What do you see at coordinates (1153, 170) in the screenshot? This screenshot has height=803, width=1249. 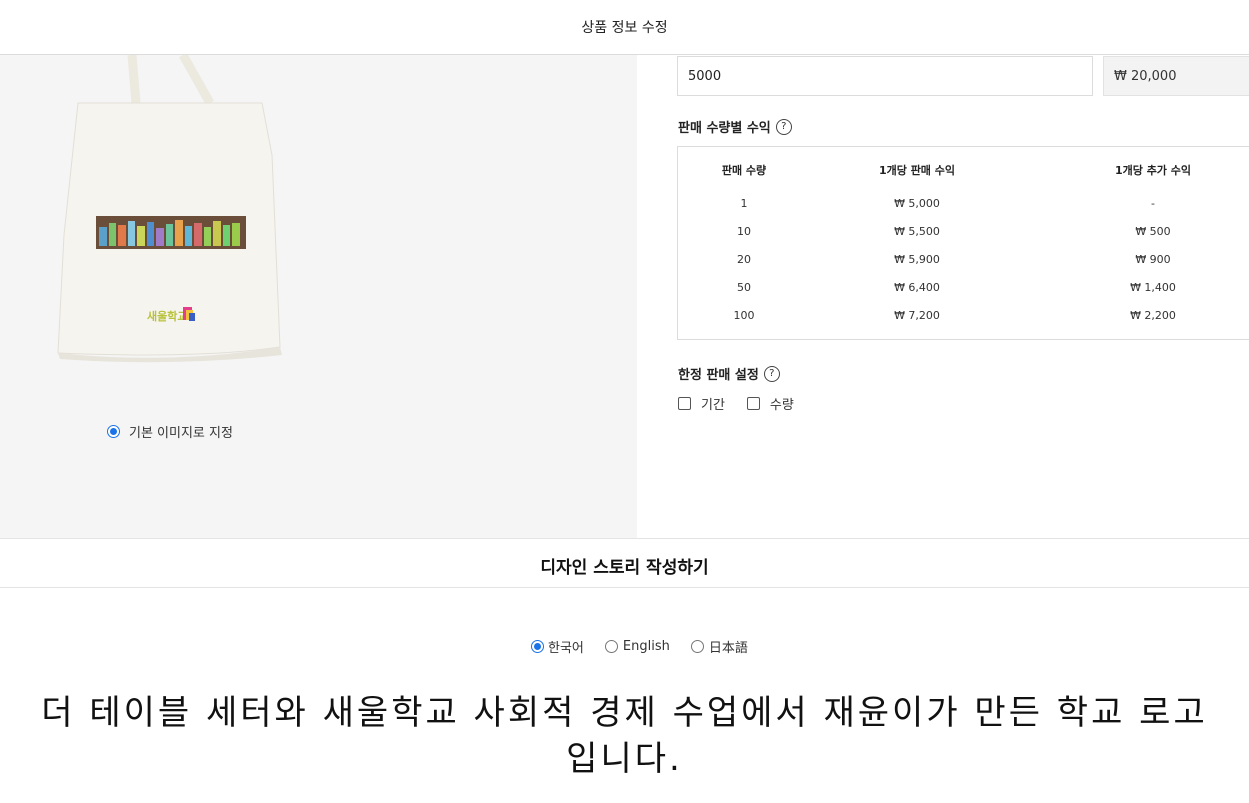 I see `column-header: 1개당 추가 수익` at bounding box center [1153, 170].